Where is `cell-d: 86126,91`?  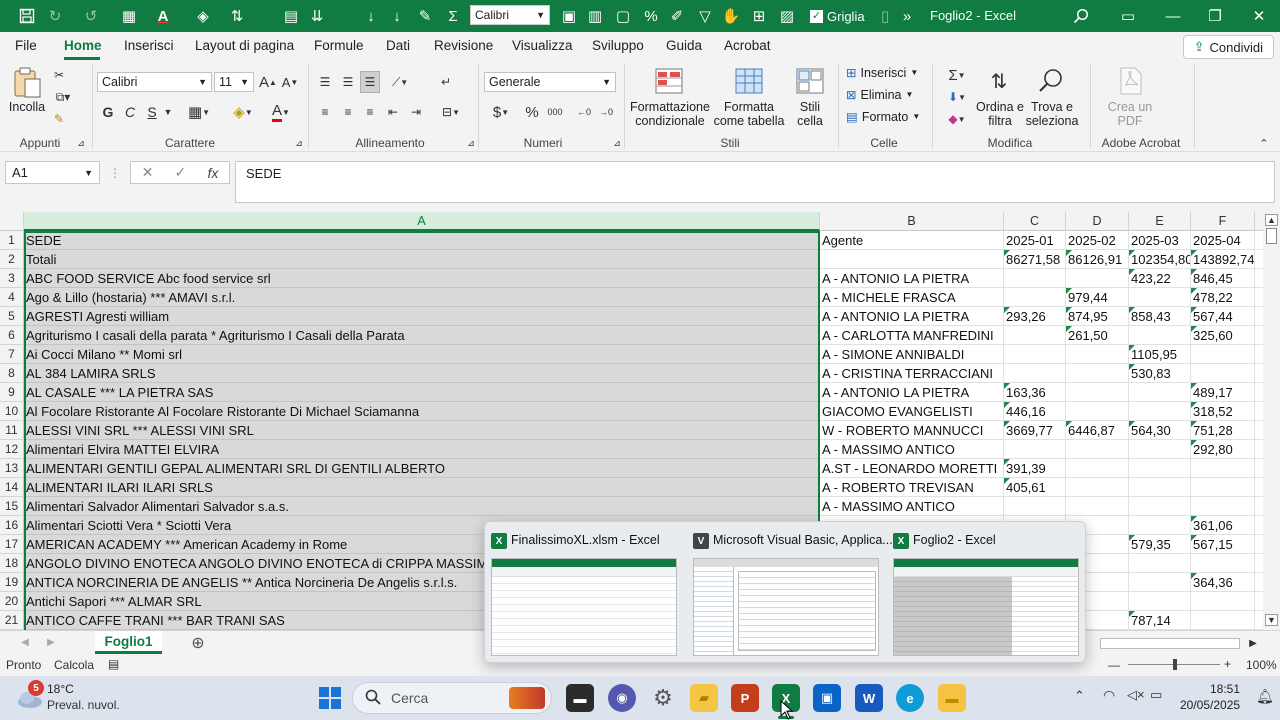 cell-d: 86126,91 is located at coordinates (1097, 259).